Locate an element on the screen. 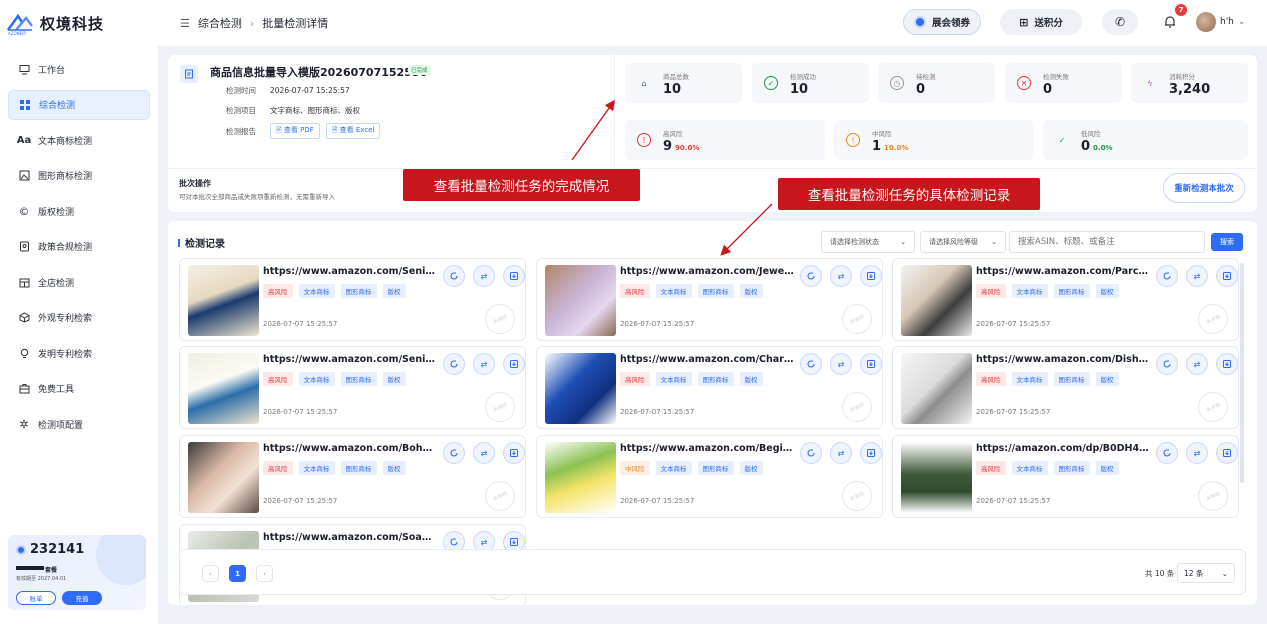  account-points: 232141 is located at coordinates (50, 549).